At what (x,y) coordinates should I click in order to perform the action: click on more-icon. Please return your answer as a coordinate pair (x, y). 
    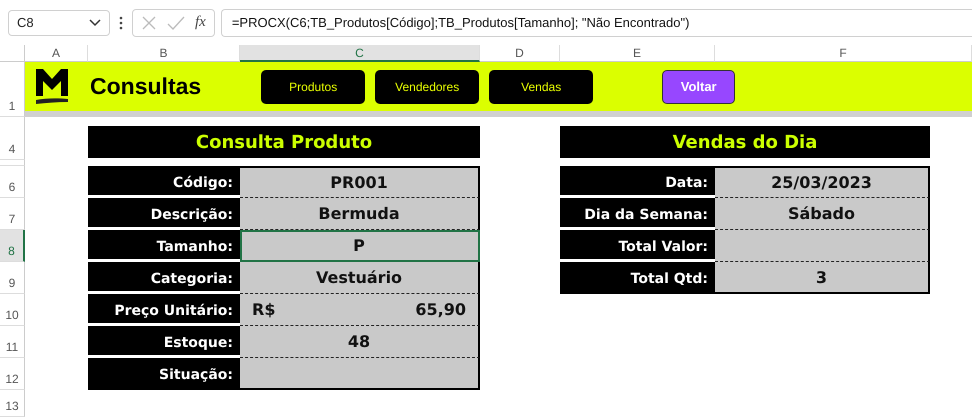
    Looking at the image, I should click on (121, 23).